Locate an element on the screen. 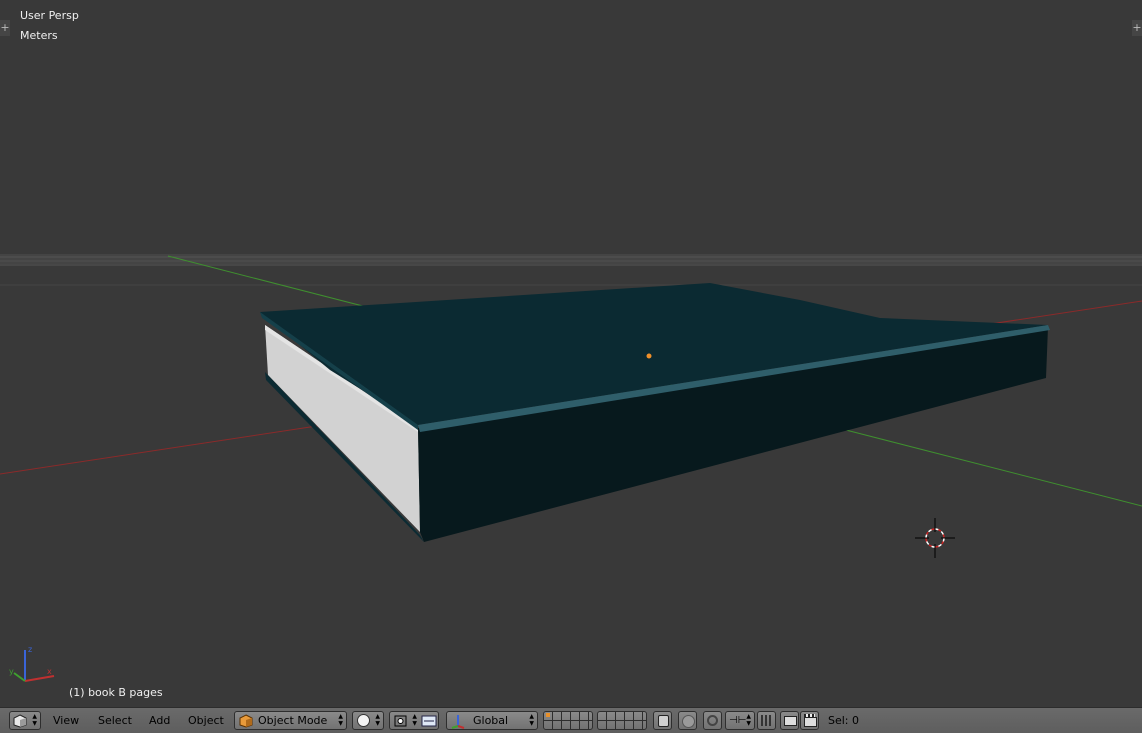 The height and width of the screenshot is (733, 1142). render-animation-icon is located at coordinates (809, 720).